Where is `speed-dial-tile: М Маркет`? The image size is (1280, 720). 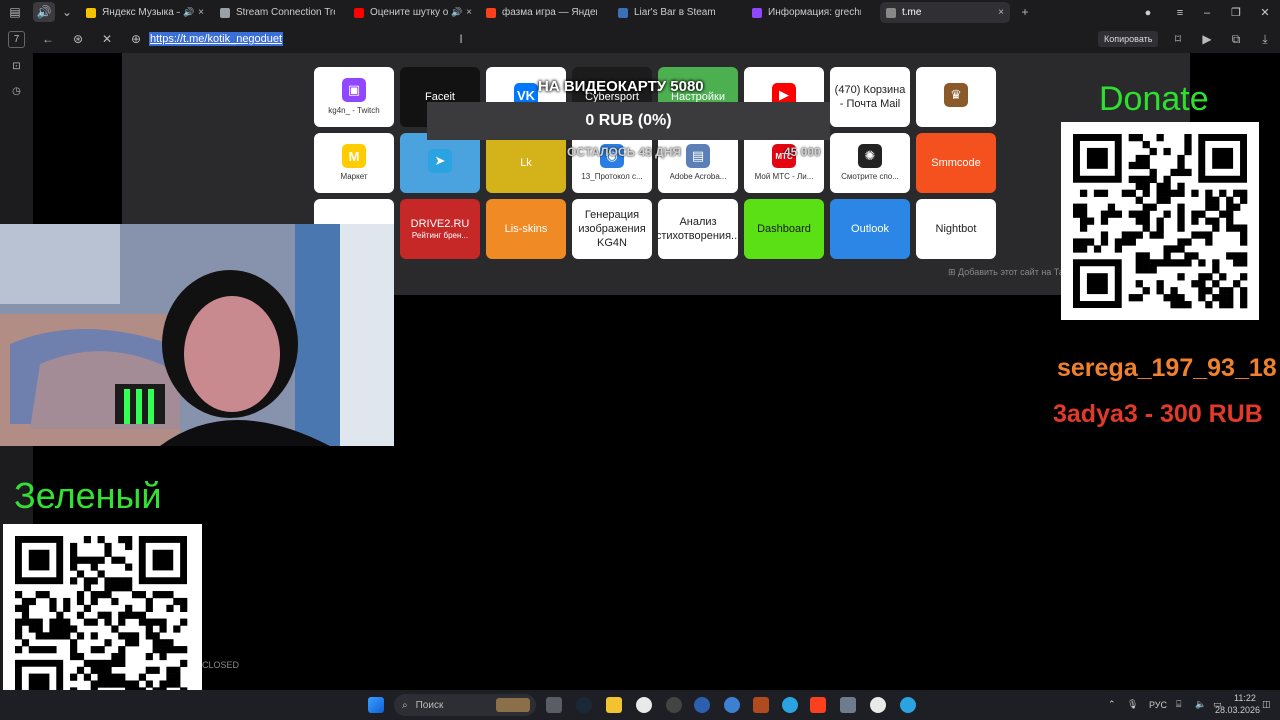
speed-dial-tile: М Маркет is located at coordinates (354, 163).